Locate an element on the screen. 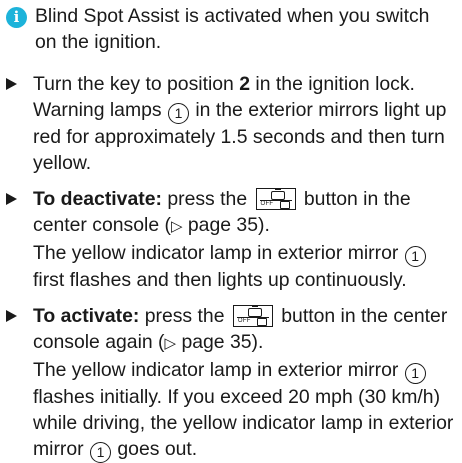  step-text: goes out. is located at coordinates (155, 449).